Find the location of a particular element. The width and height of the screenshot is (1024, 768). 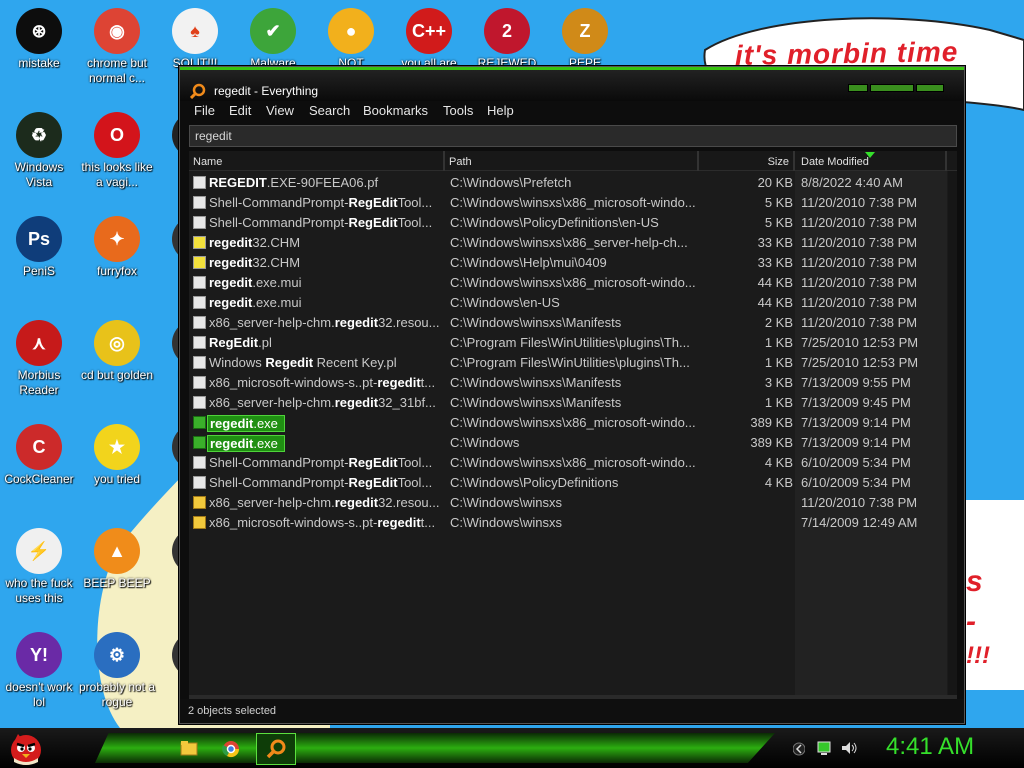

menu-file: File is located at coordinates (204, 110).